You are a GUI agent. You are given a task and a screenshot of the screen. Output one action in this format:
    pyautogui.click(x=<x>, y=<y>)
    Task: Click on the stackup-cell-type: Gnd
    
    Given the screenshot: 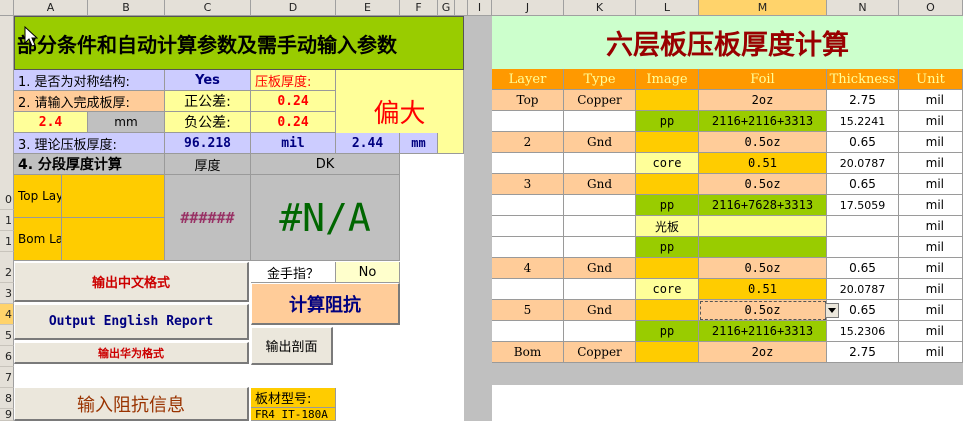 What is the action you would take?
    pyautogui.click(x=600, y=142)
    